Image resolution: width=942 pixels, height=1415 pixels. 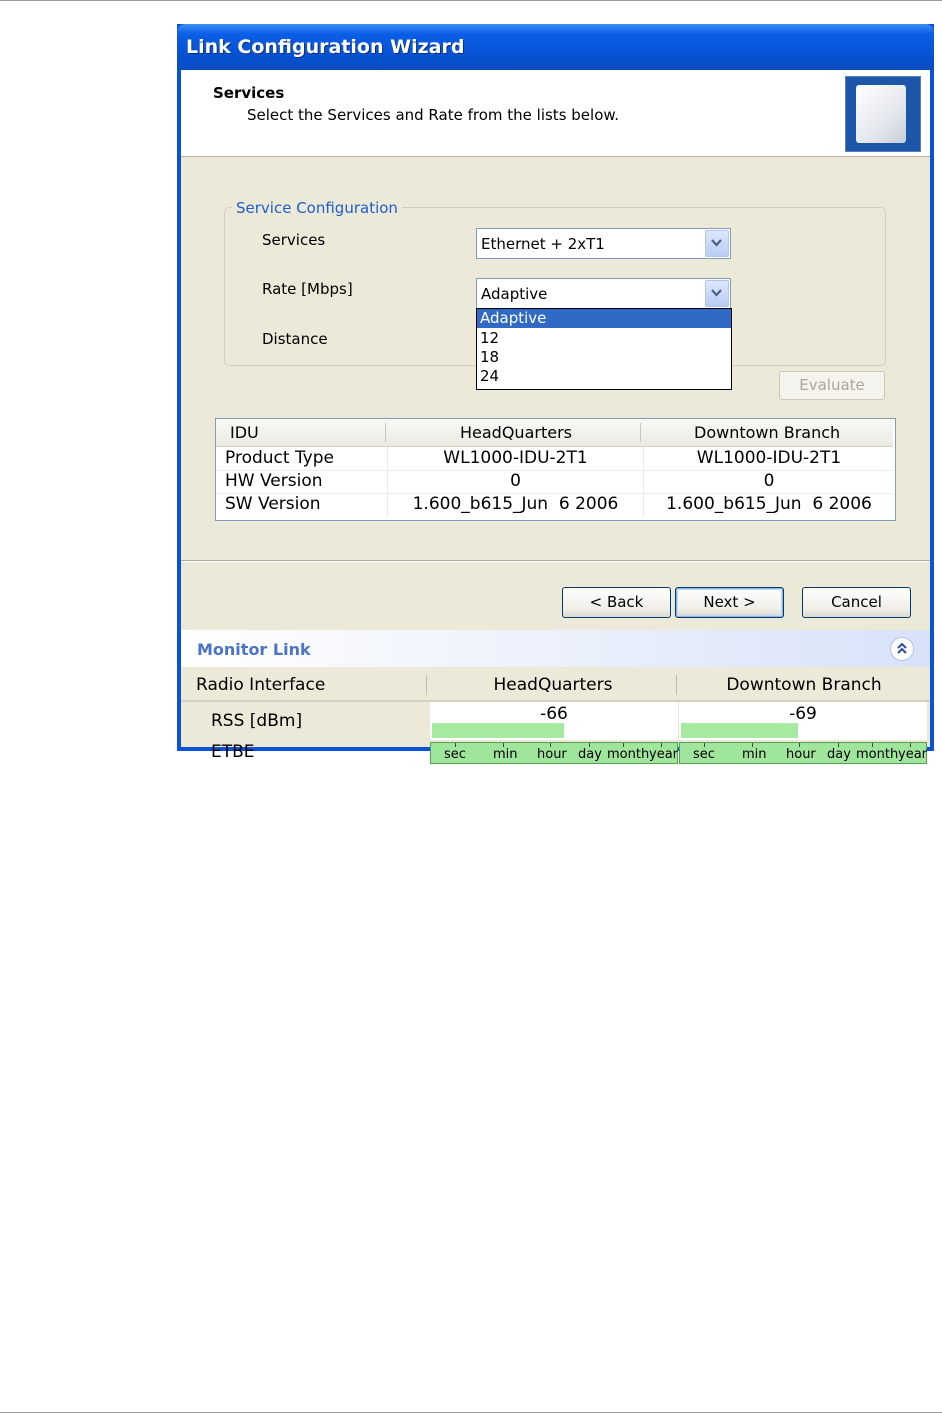 What do you see at coordinates (604, 357) in the screenshot?
I see `rate-option: 18` at bounding box center [604, 357].